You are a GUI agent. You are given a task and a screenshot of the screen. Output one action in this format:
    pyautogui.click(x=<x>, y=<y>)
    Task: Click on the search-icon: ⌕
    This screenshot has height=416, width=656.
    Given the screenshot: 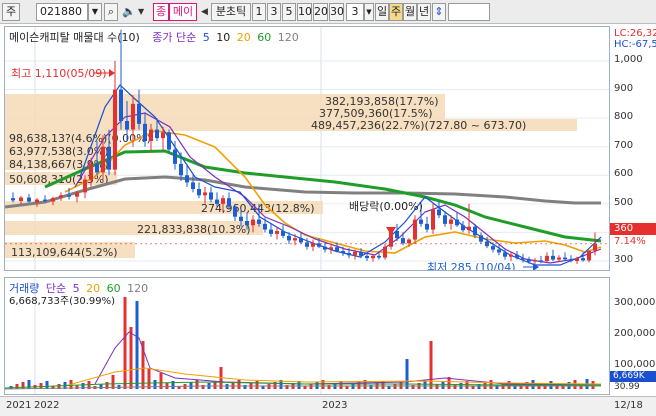 What is the action you would take?
    pyautogui.click(x=111, y=12)
    